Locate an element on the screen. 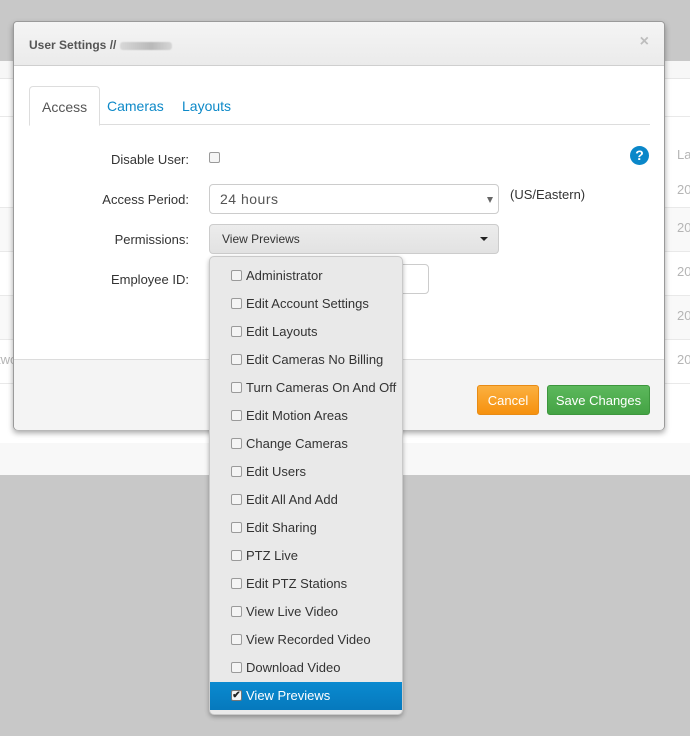  permission-option-edit-sharing: Edit Sharing is located at coordinates (306, 528).